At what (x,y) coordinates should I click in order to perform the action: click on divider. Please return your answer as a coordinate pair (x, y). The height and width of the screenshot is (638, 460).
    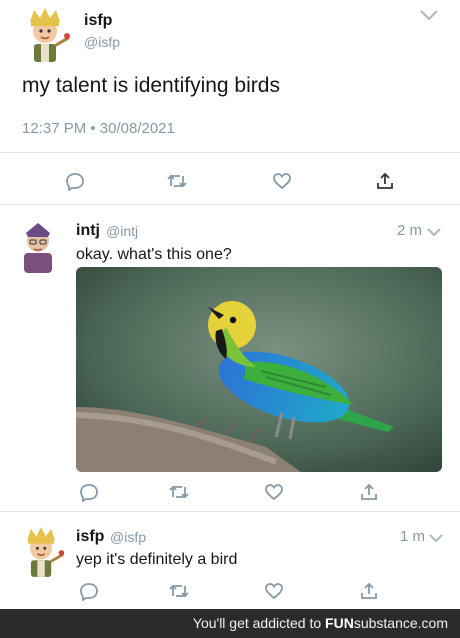
    Looking at the image, I should click on (230, 152).